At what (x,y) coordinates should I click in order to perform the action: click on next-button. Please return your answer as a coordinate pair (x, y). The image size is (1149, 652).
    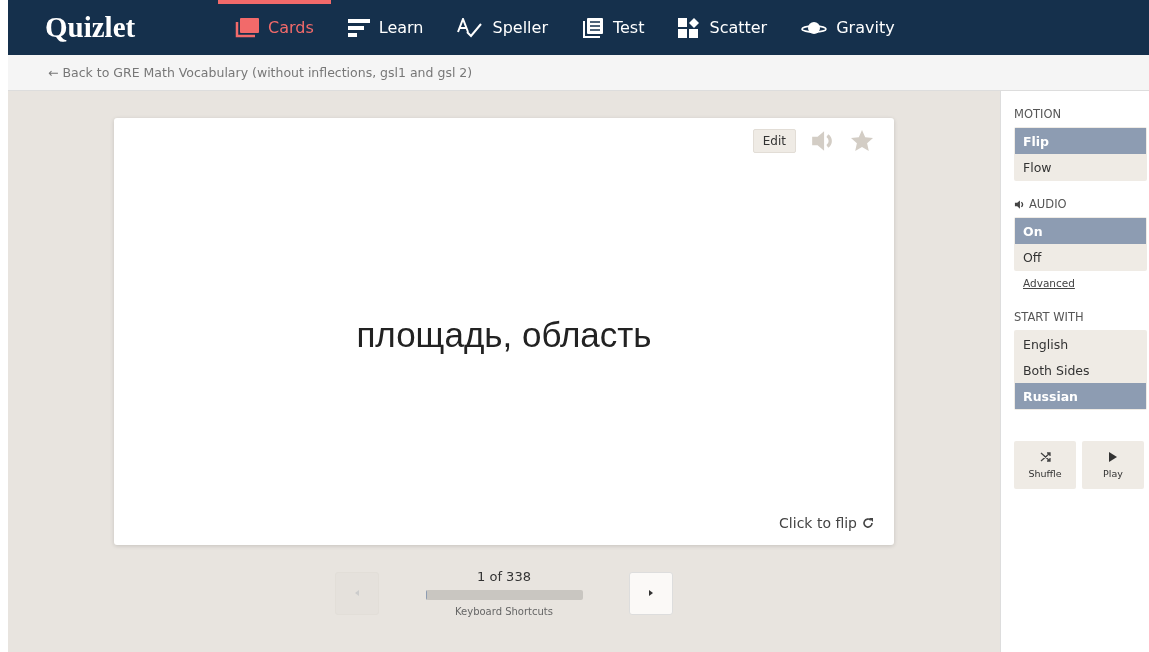
    Looking at the image, I should click on (651, 593).